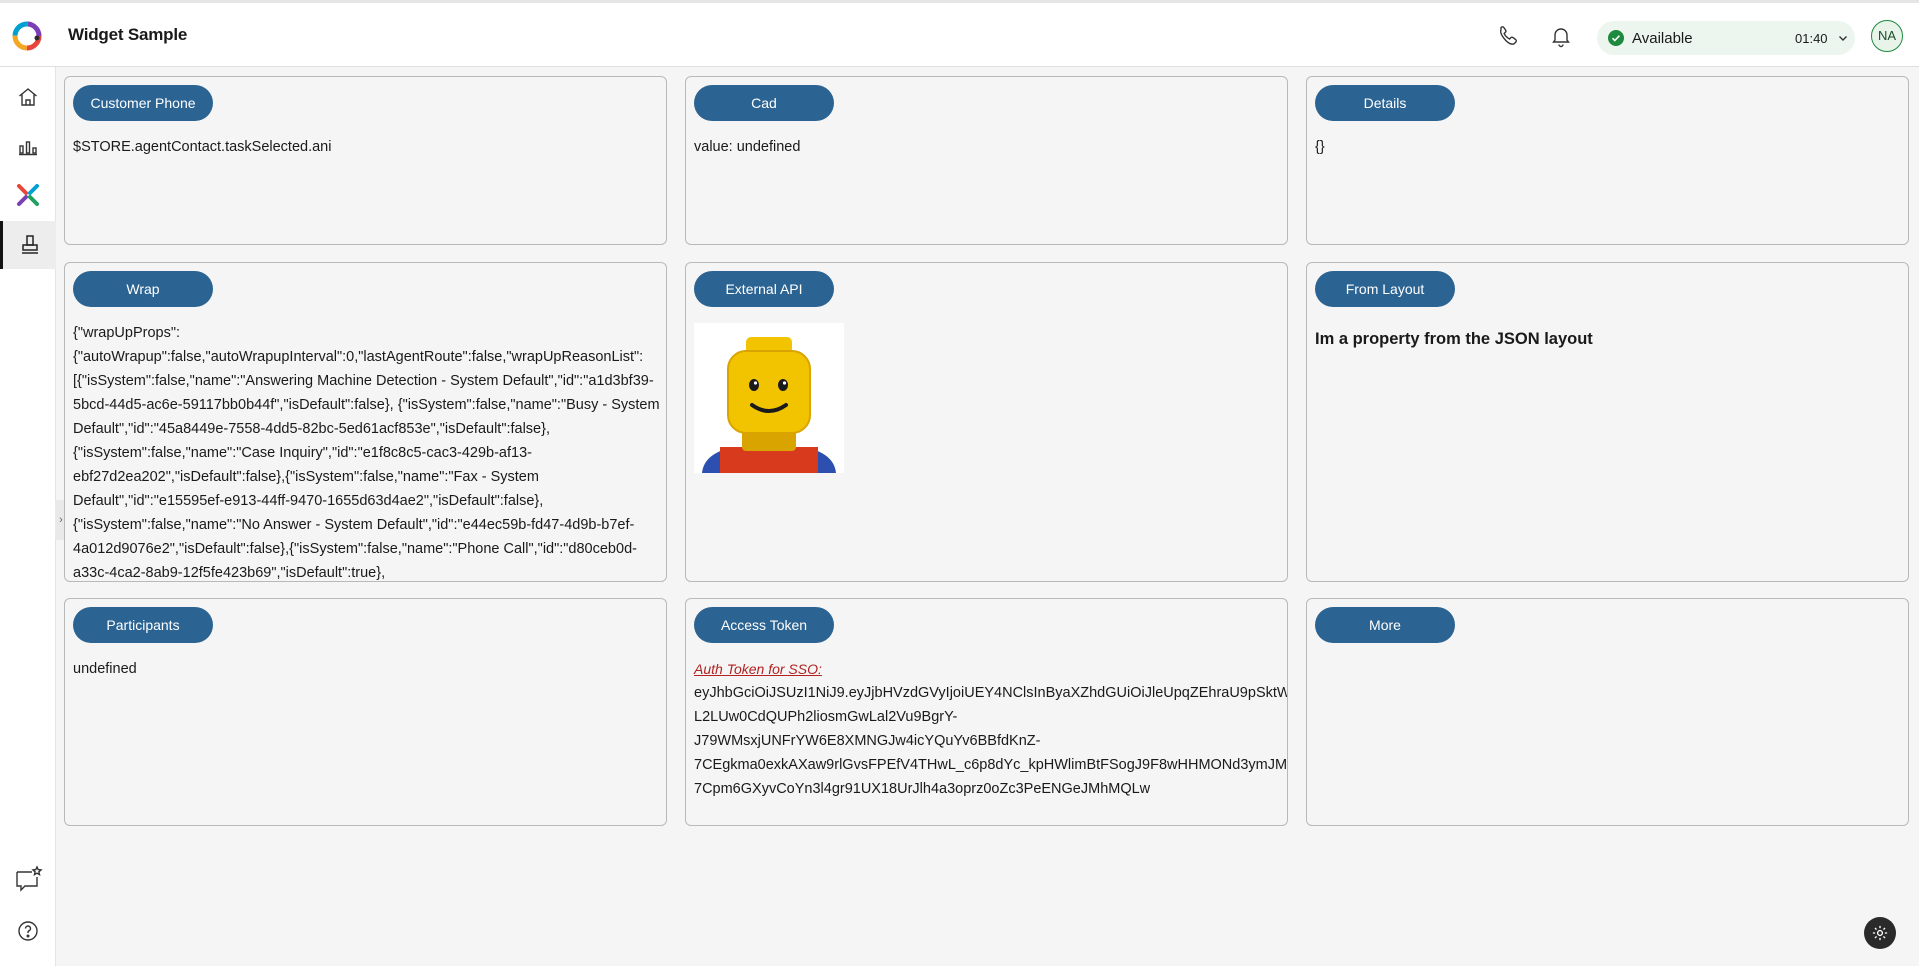 The height and width of the screenshot is (966, 1919). I want to click on cad-button: Cad, so click(764, 103).